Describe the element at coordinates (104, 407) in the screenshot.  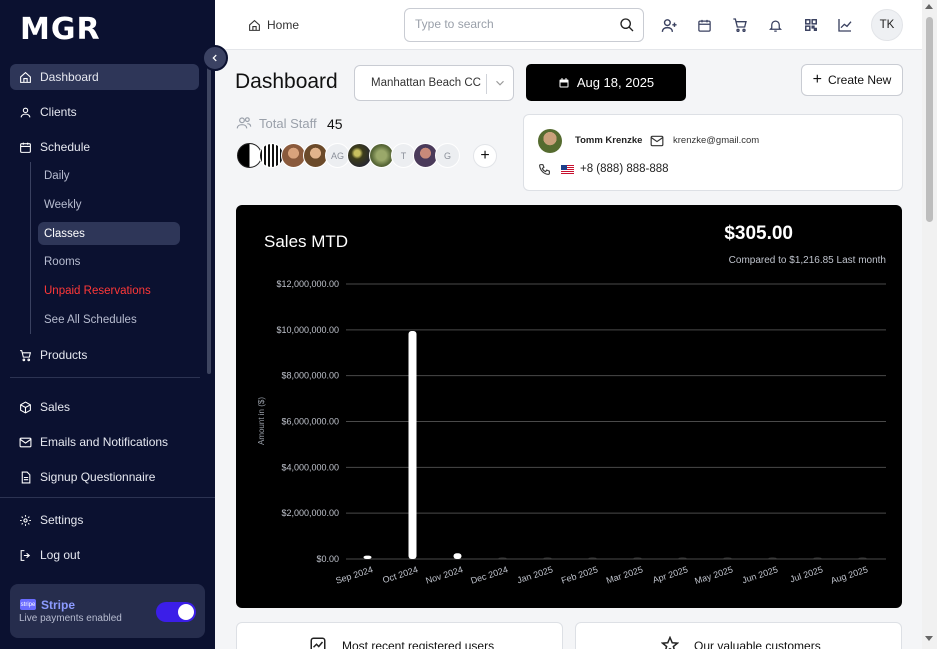
I see `sidebar-item-sales: Sales` at that location.